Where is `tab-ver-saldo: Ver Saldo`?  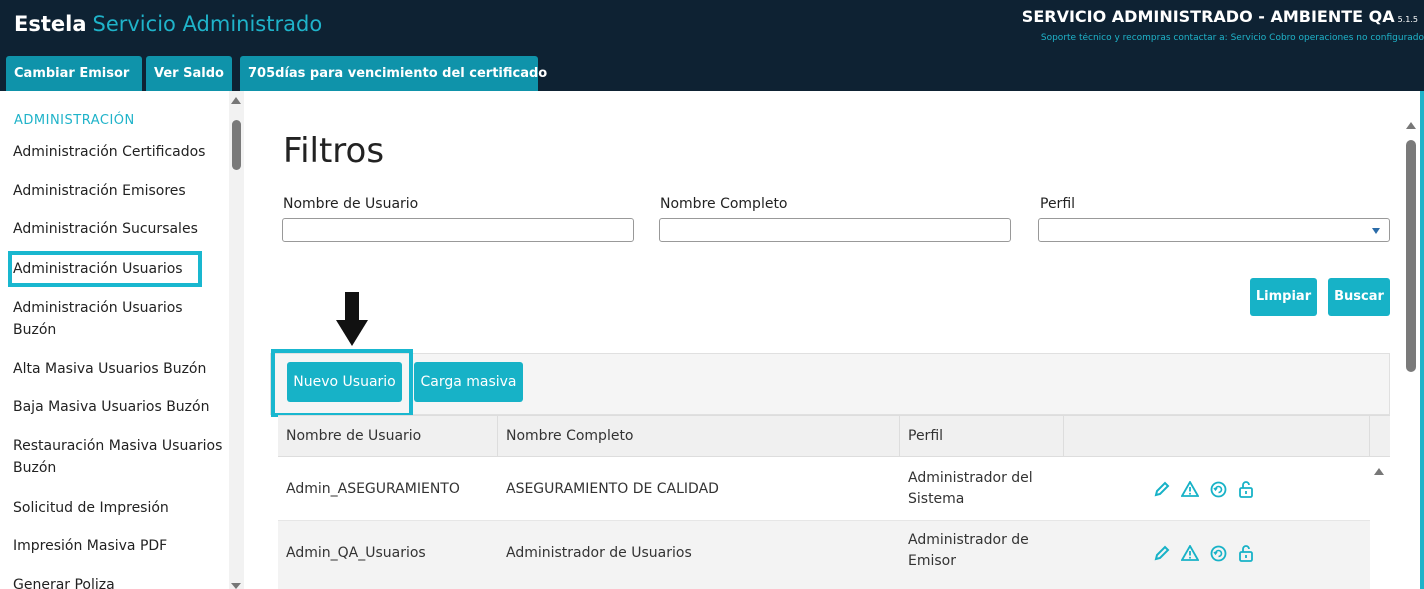 tab-ver-saldo: Ver Saldo is located at coordinates (189, 73).